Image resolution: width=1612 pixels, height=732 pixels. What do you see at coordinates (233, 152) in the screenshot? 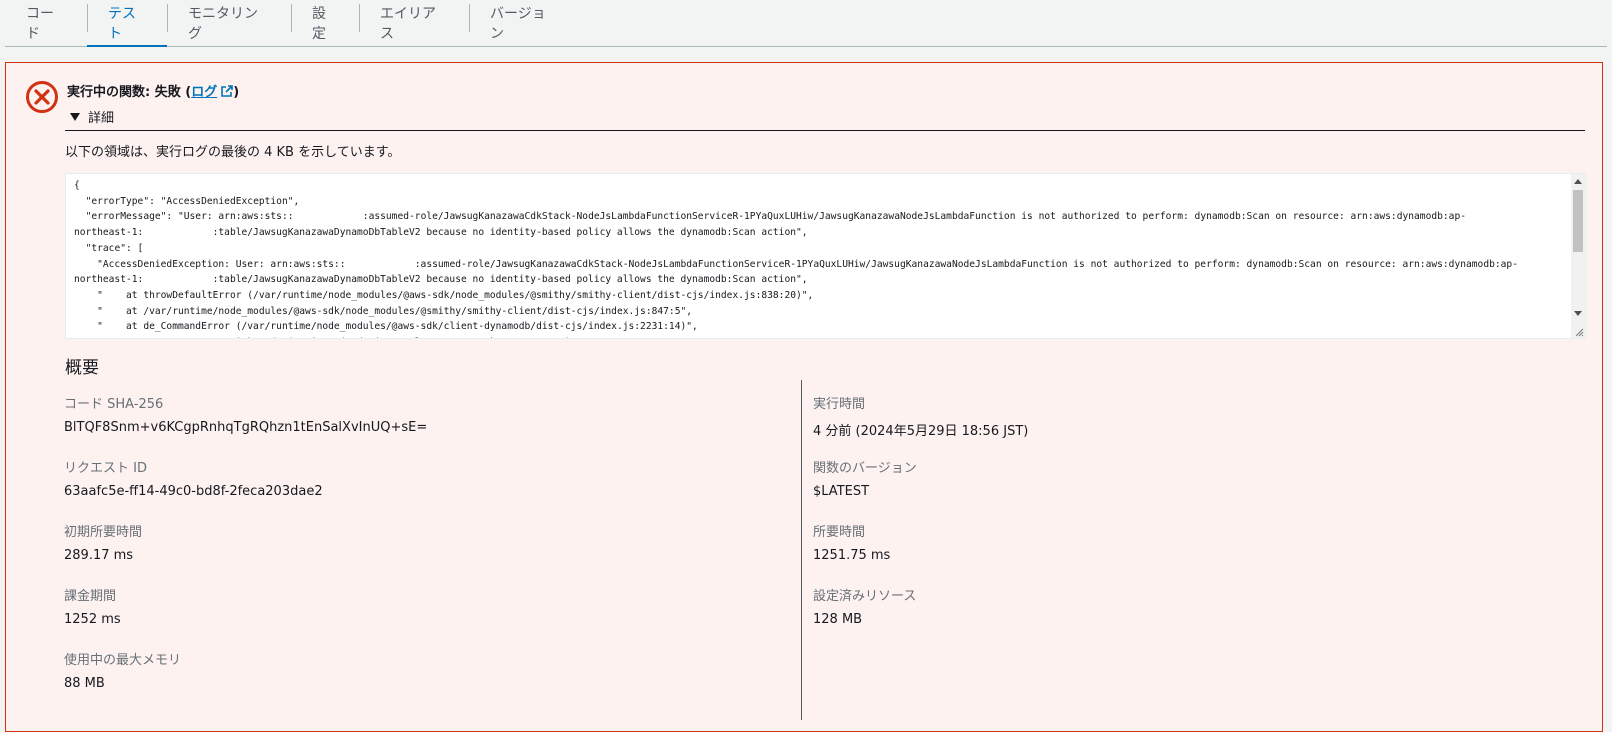
I see `log-description: 以下の領域は、実行ログの最後の 4 KB を示しています。` at bounding box center [233, 152].